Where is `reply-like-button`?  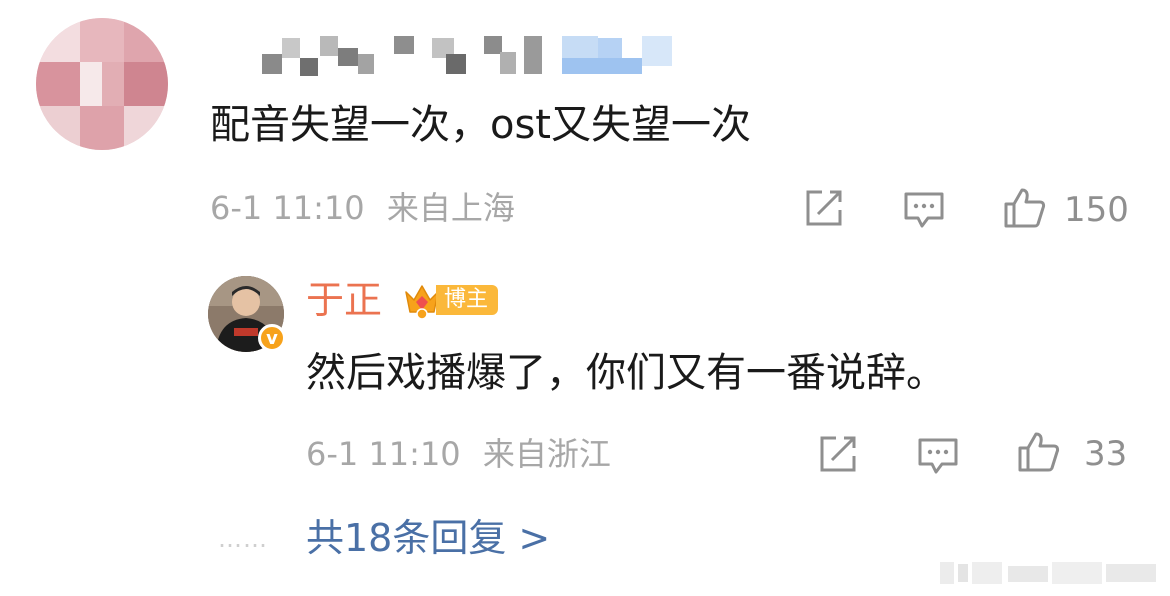
reply-like-button is located at coordinates (1038, 454).